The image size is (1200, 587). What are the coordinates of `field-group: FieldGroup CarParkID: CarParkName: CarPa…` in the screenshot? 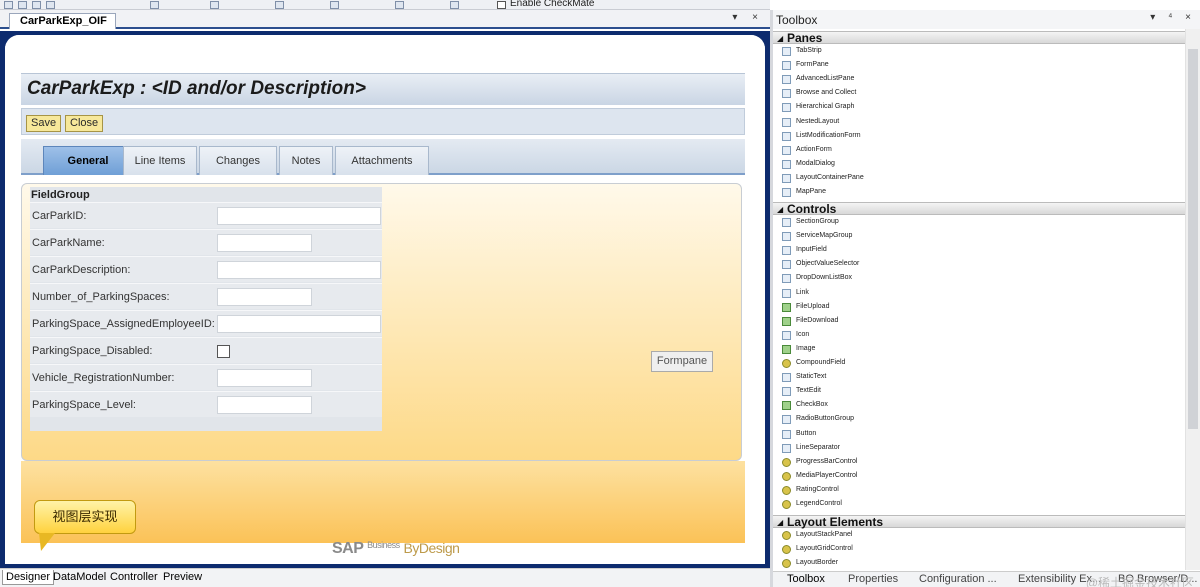 It's located at (206, 309).